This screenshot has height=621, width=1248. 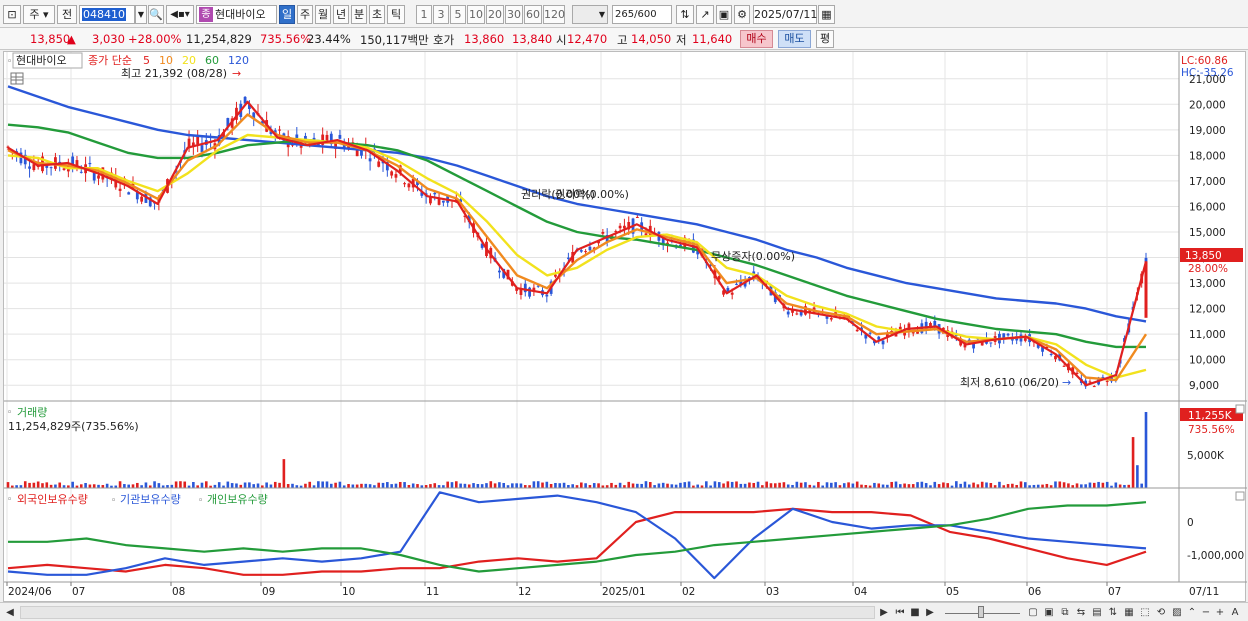 I want to click on bottom-scrollbar: ◀ ▶ ⏮ ■ ▶ ▢ ▣ ⧉ ⇆ ▤ ⇅ ▦ ⬚ ⟲ ▨ ⌃ − + A, so click(x=624, y=611).